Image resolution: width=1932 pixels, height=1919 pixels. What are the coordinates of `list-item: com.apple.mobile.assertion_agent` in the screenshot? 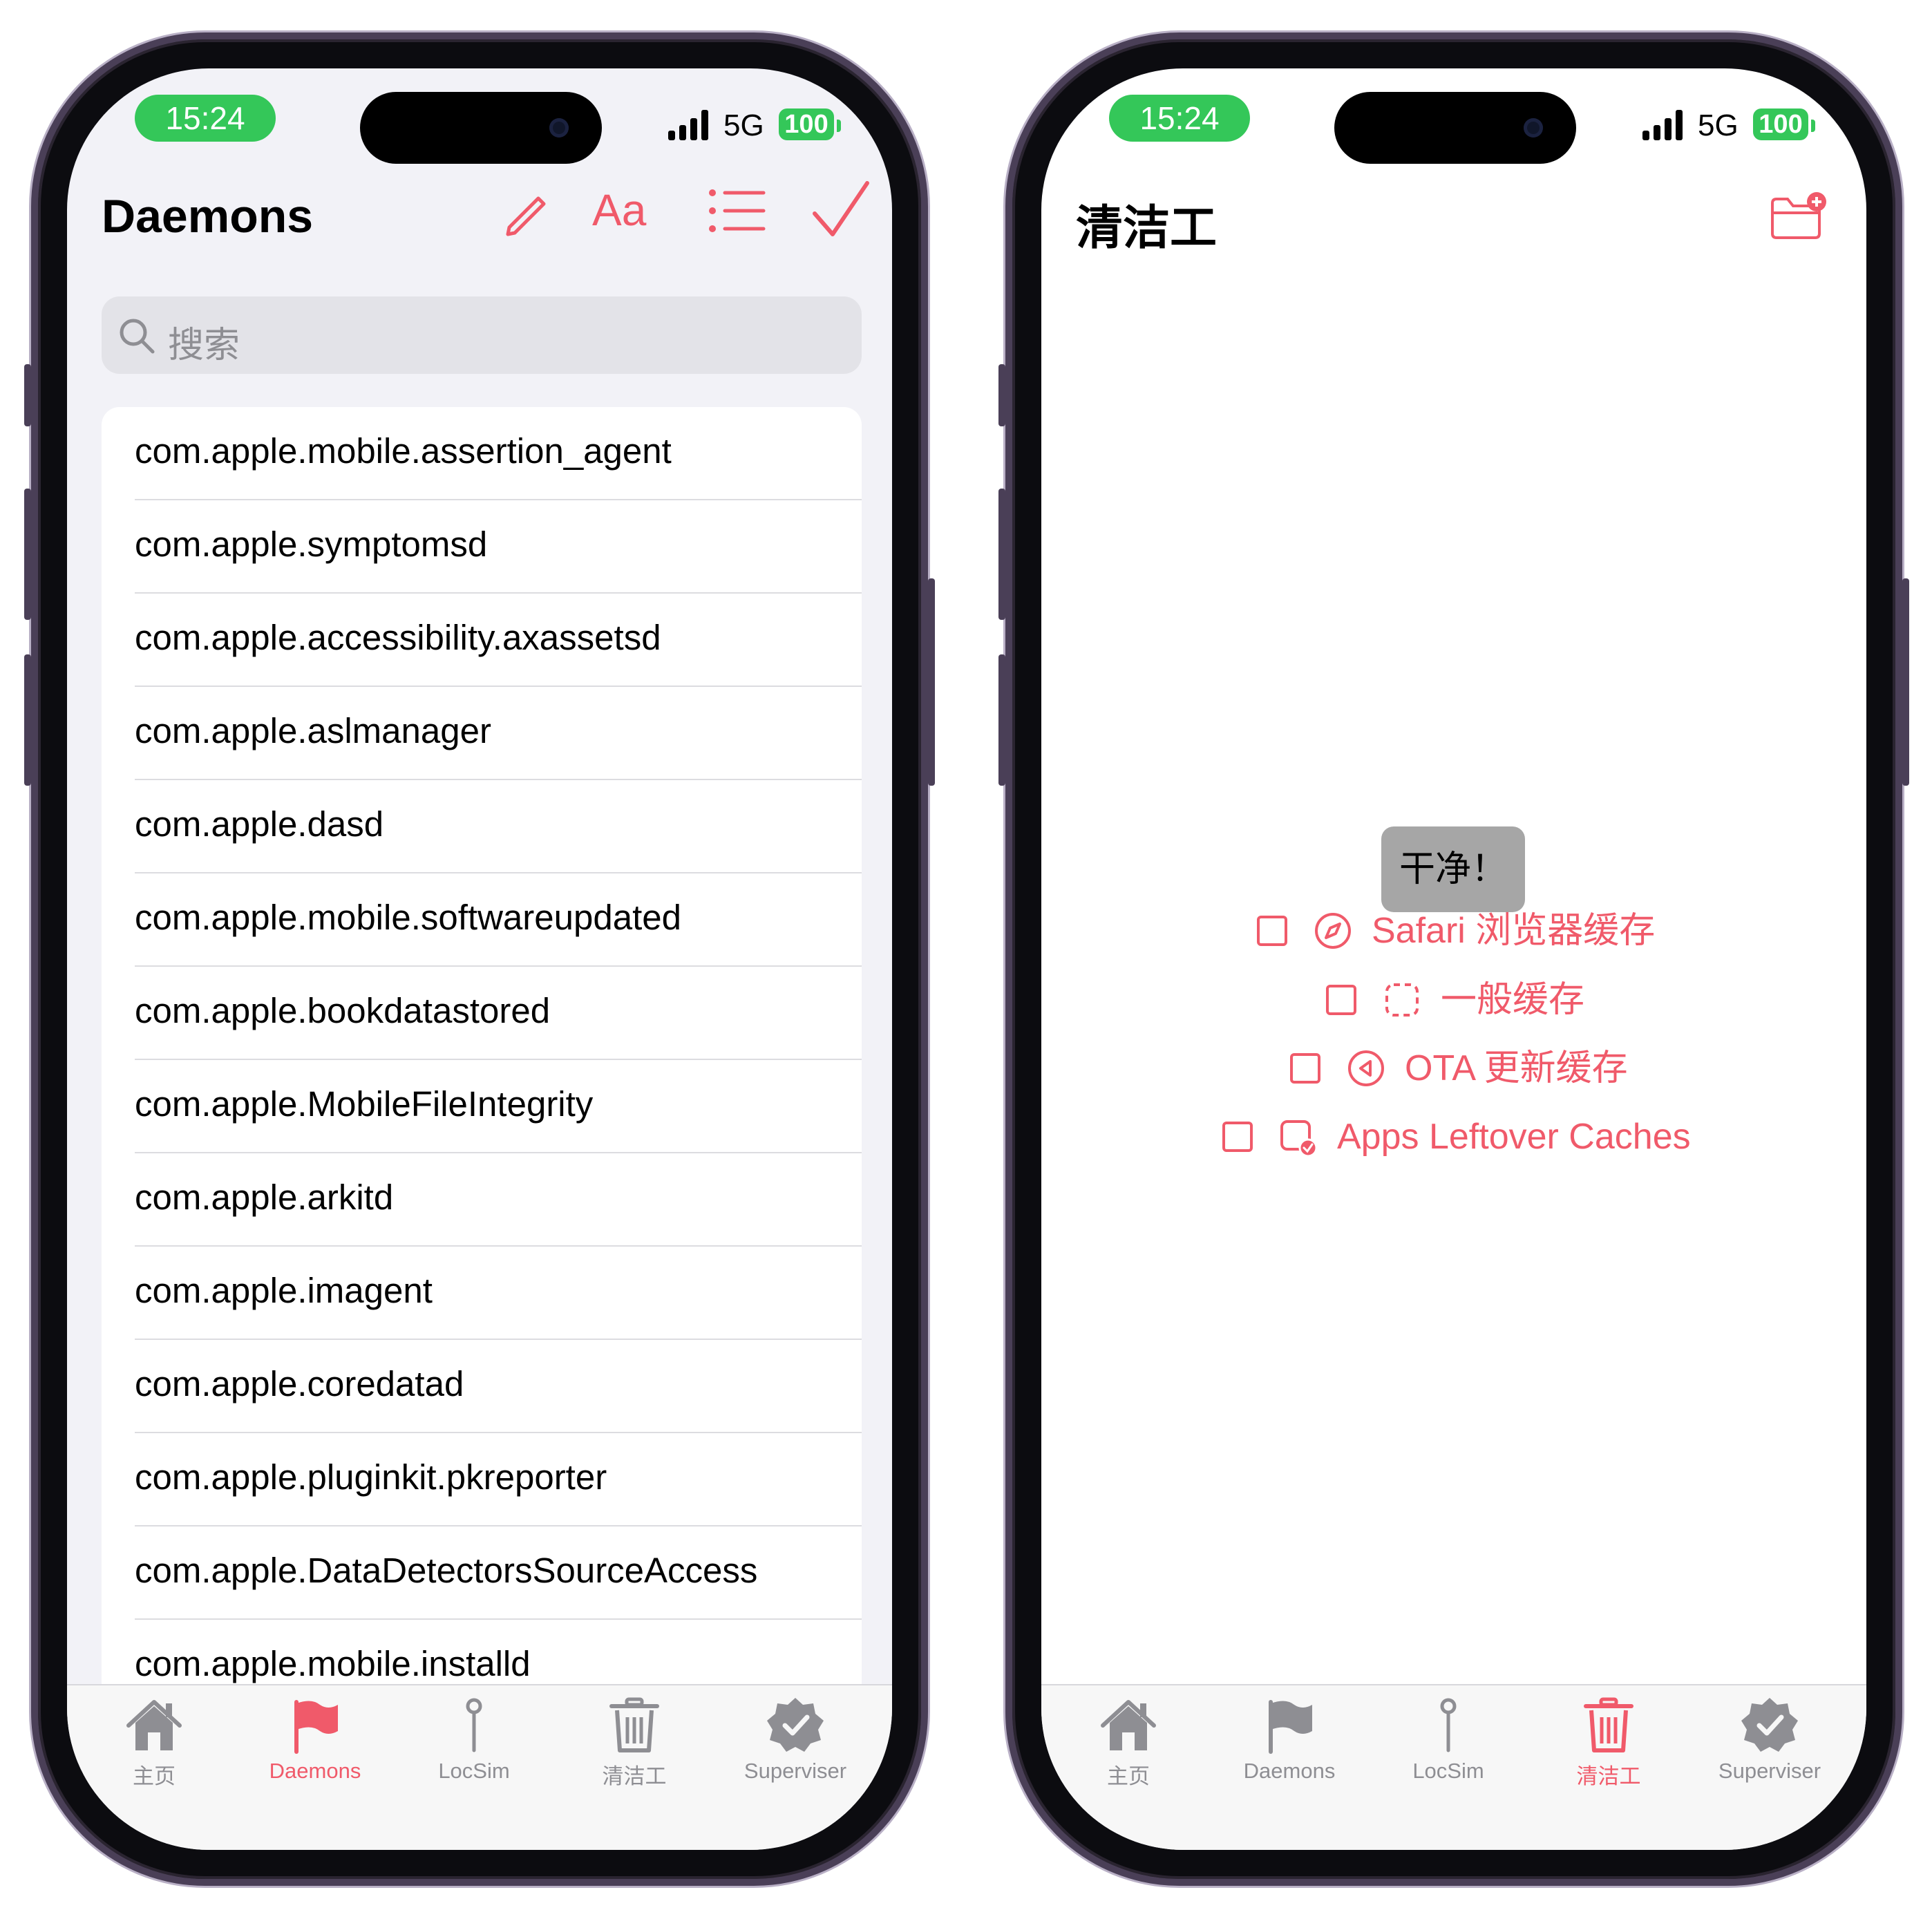 It's located at (482, 453).